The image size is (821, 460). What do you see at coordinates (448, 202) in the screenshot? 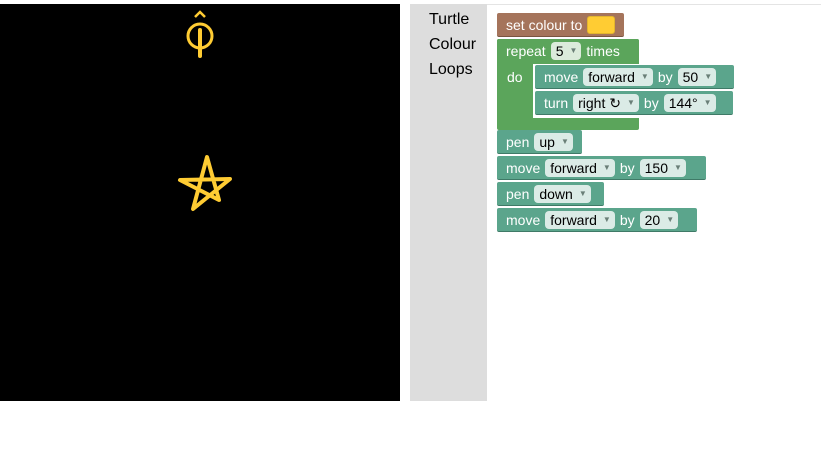
I see `toolbox: Turtle Colour Loops` at bounding box center [448, 202].